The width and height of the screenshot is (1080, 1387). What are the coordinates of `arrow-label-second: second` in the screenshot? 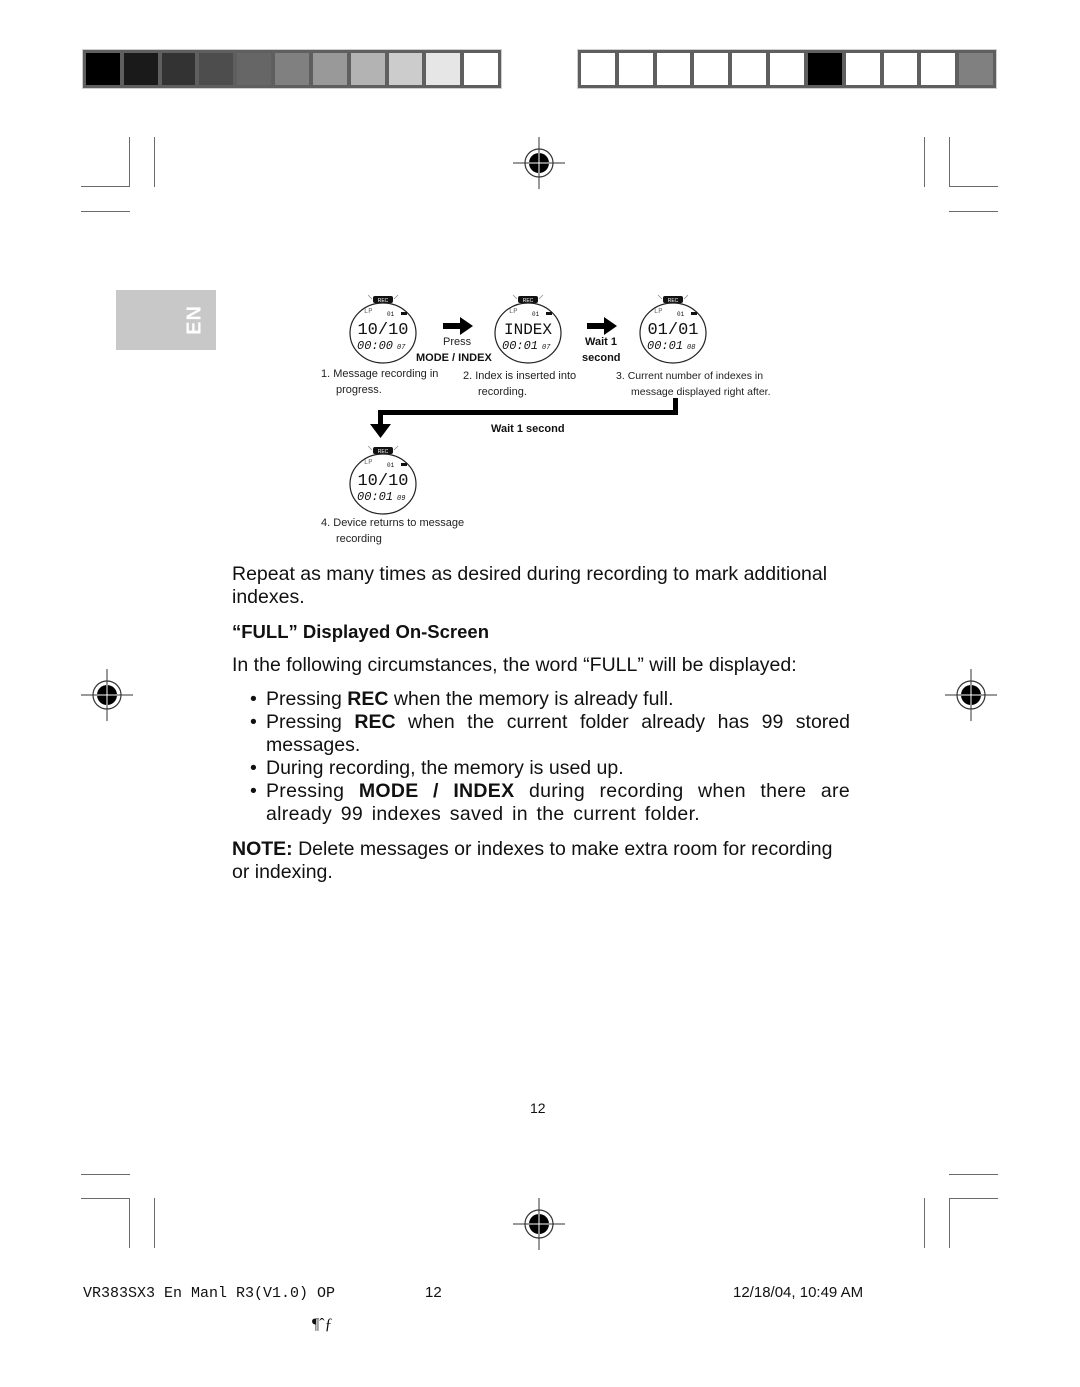 It's located at (601, 358).